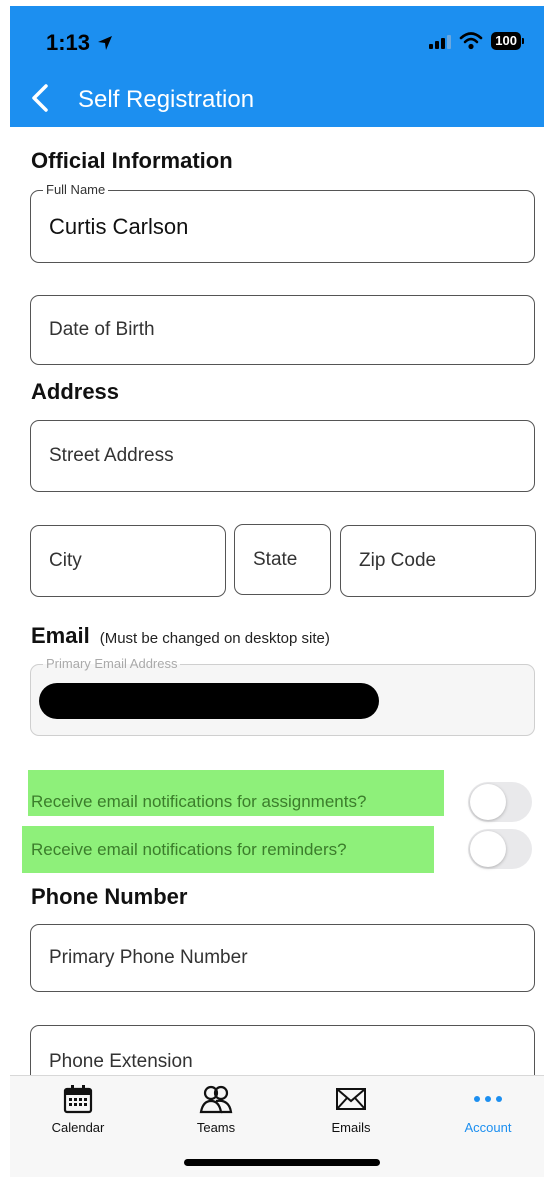 This screenshot has width=544, height=1177. I want to click on primary-email-field: Primary Email Address, so click(282, 696).